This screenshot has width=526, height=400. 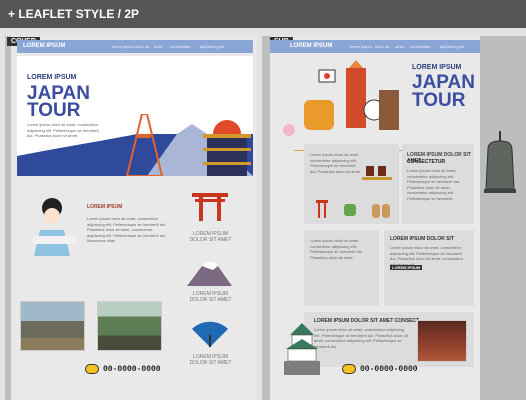 I want to click on castle-illustration, so click(x=302, y=349).